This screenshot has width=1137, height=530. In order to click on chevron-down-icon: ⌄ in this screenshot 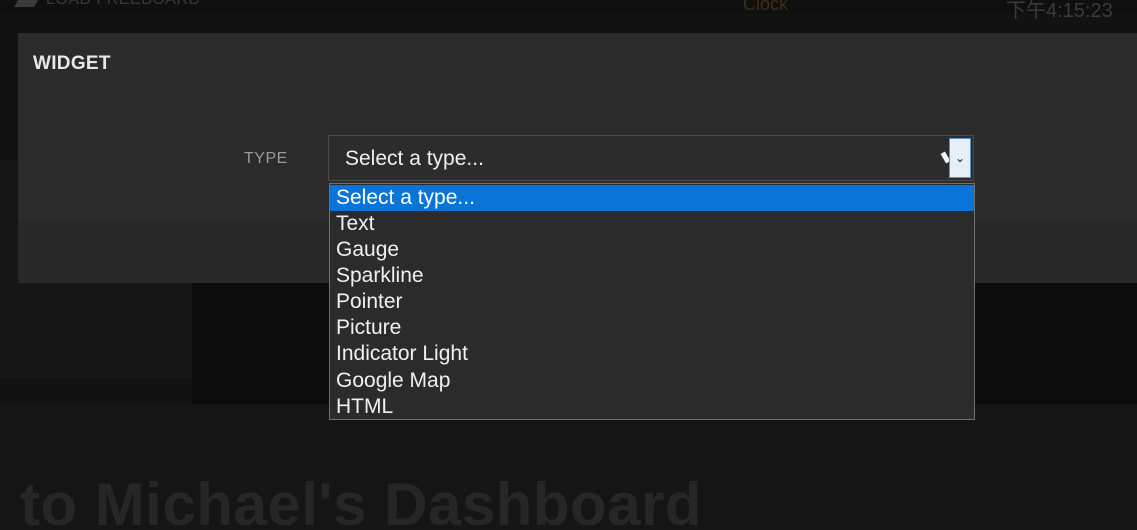, I will do `click(960, 158)`.